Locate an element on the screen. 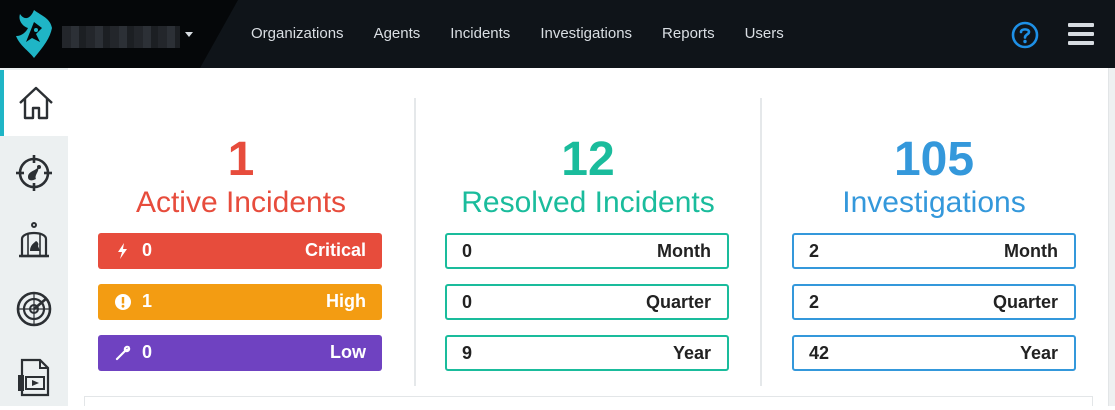 This screenshot has height=410, width=1115. investigations-quarter-row: 2 Quarter is located at coordinates (934, 302).